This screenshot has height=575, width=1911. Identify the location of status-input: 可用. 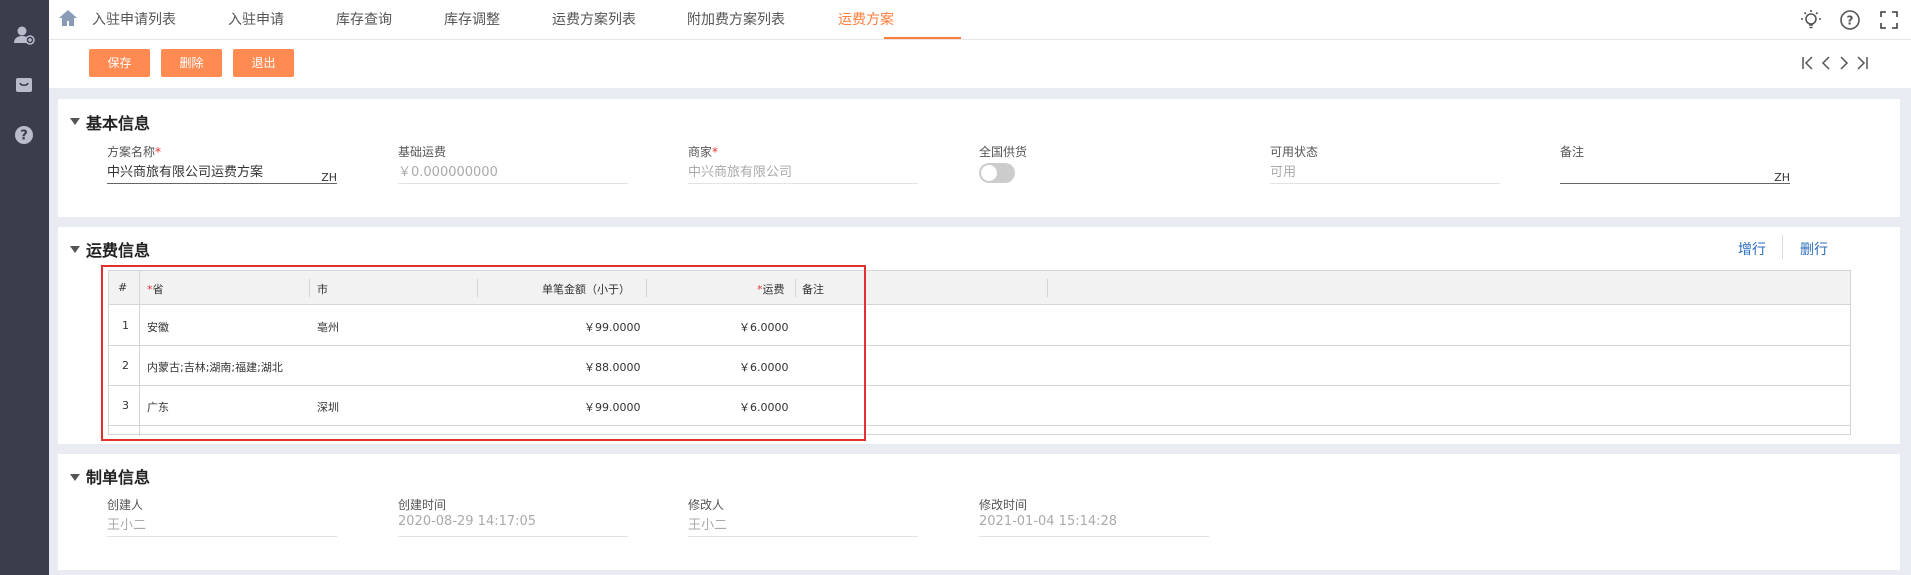
(1283, 171).